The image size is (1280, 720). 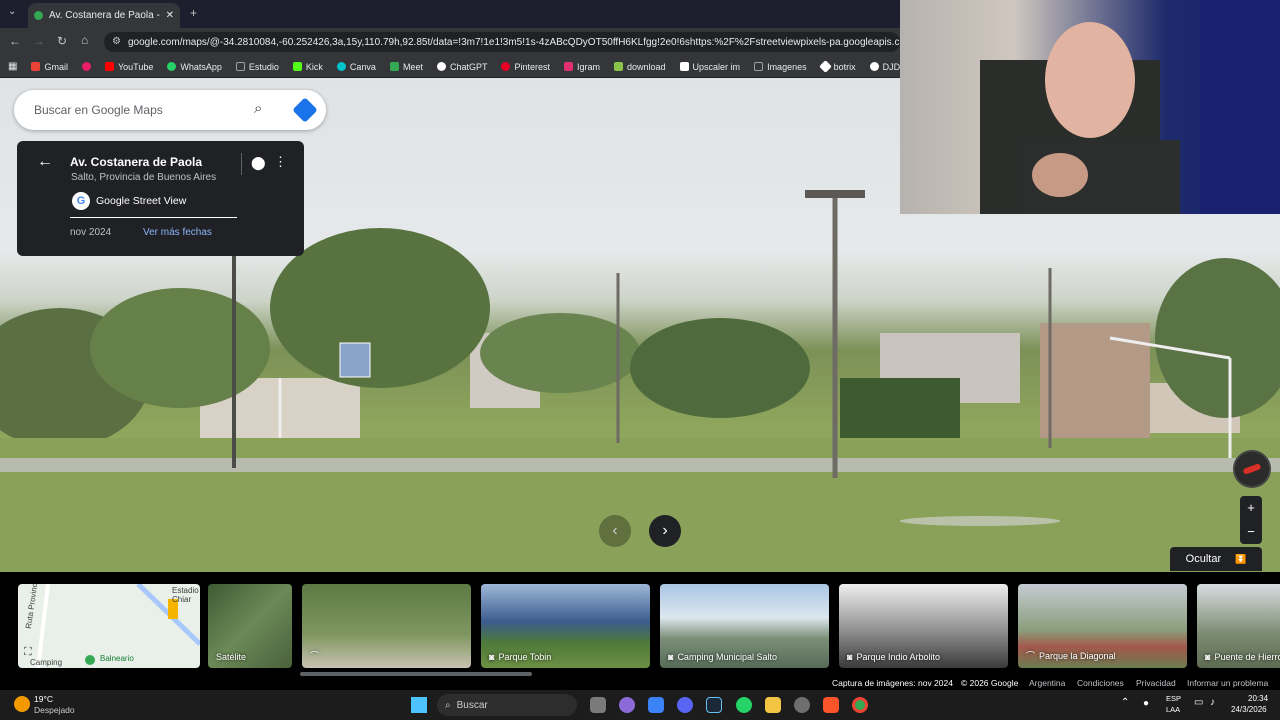 I want to click on notes-icon, so click(x=656, y=705).